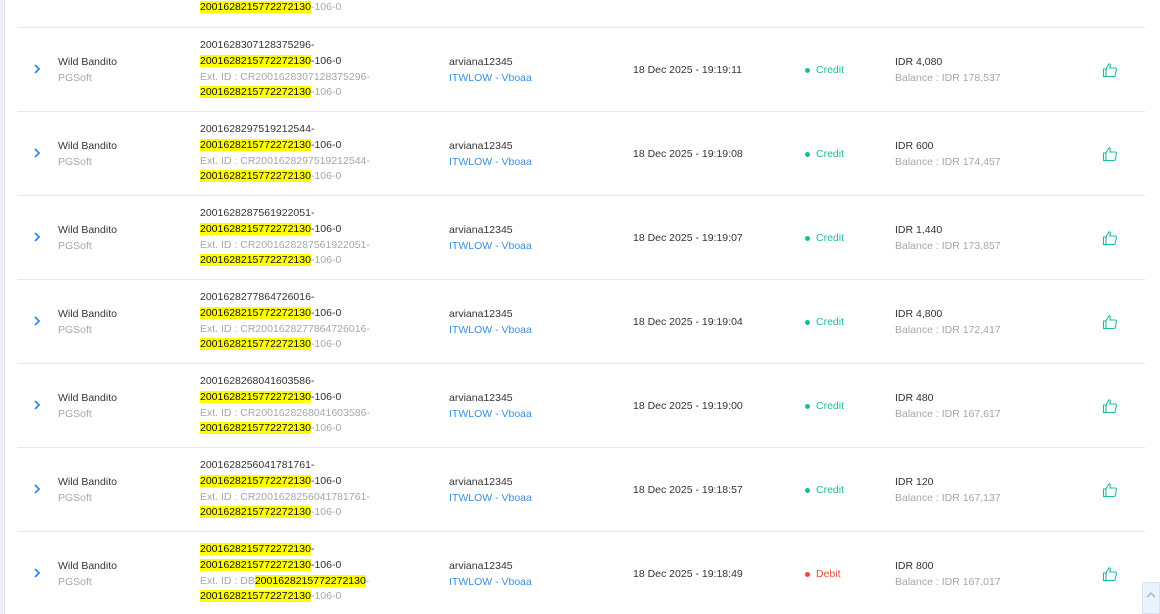 The height and width of the screenshot is (614, 1160). Describe the element at coordinates (285, 496) in the screenshot. I see `ext-id-label: Ext. ID : CR2001628256041781761-` at that location.